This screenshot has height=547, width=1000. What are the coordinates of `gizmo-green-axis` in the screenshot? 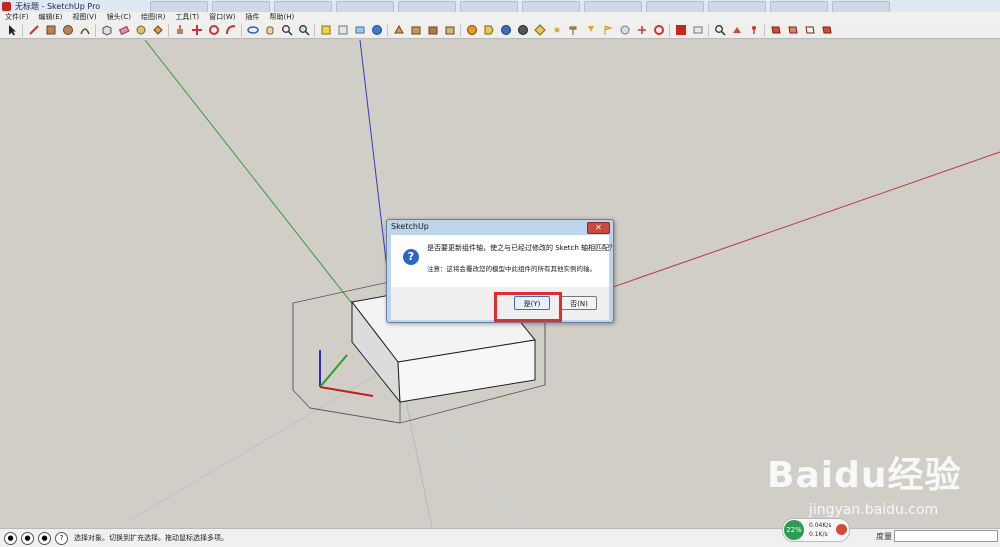 It's located at (333, 371).